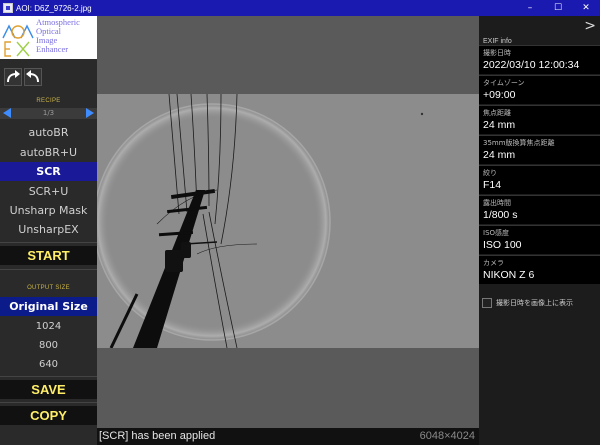 The width and height of the screenshot is (600, 445). I want to click on status-bar: [SCR] has been applied 6048×4024, so click(288, 436).